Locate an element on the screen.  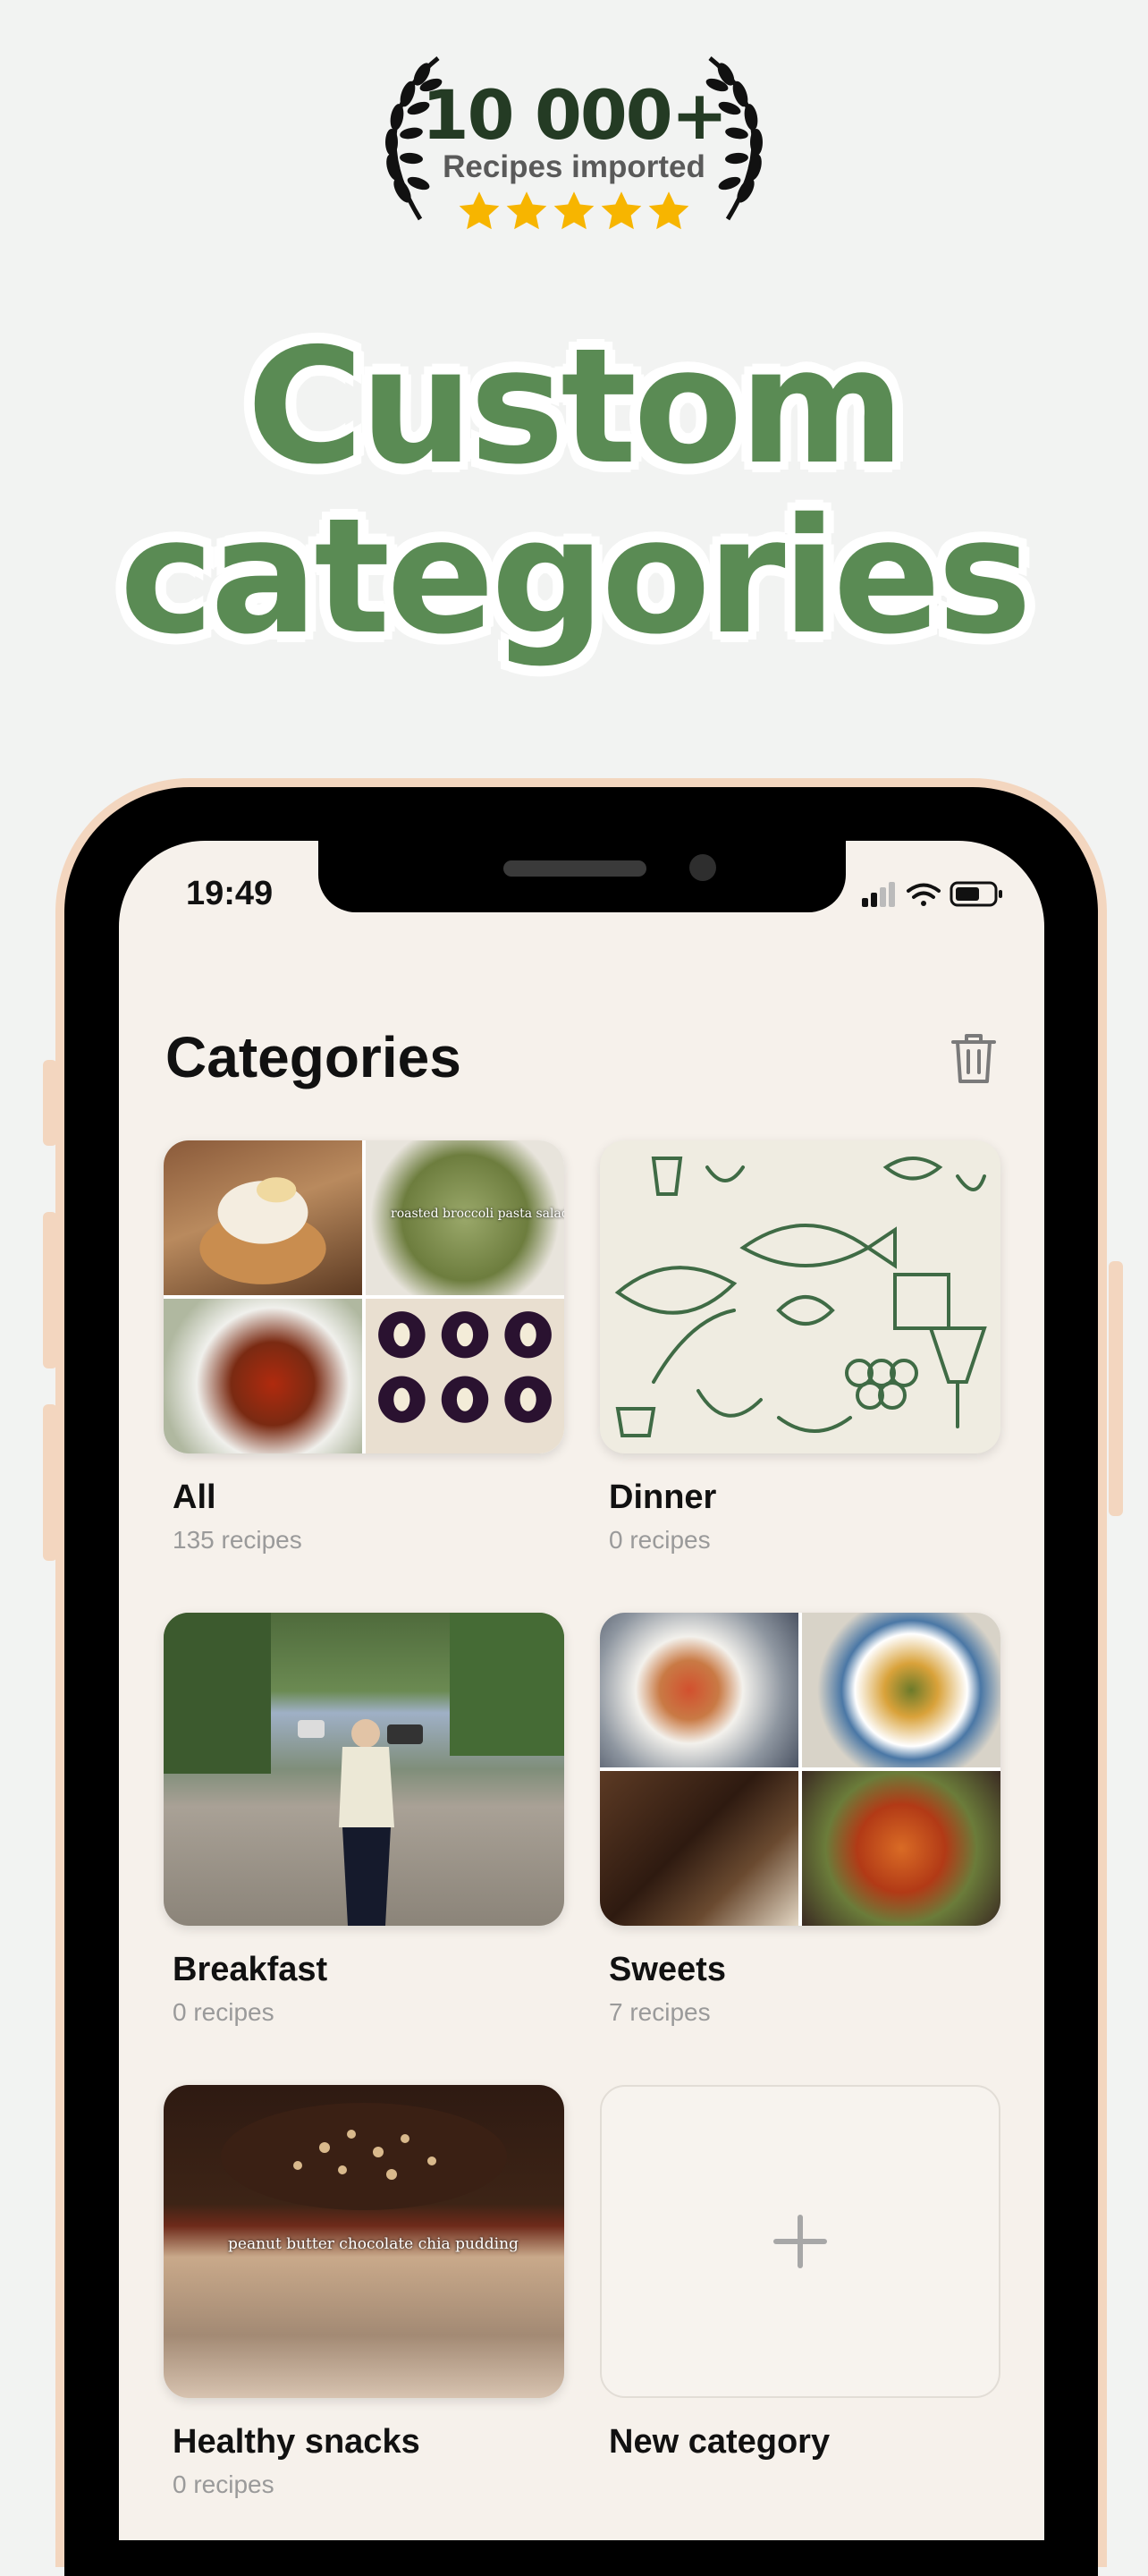
front-camera is located at coordinates (702, 867).